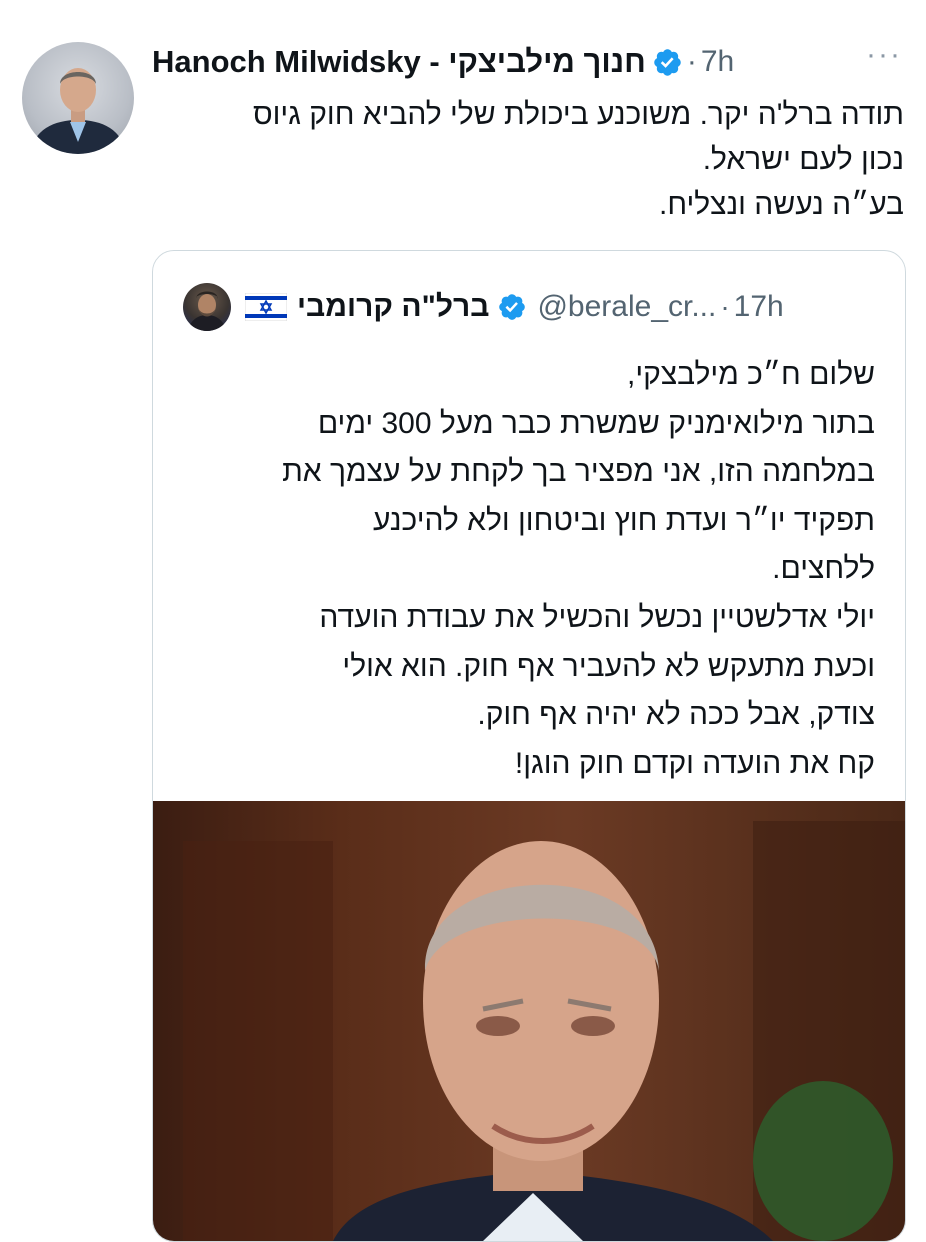  What do you see at coordinates (759, 307) in the screenshot?
I see `quoted-tweet-time: 17h` at bounding box center [759, 307].